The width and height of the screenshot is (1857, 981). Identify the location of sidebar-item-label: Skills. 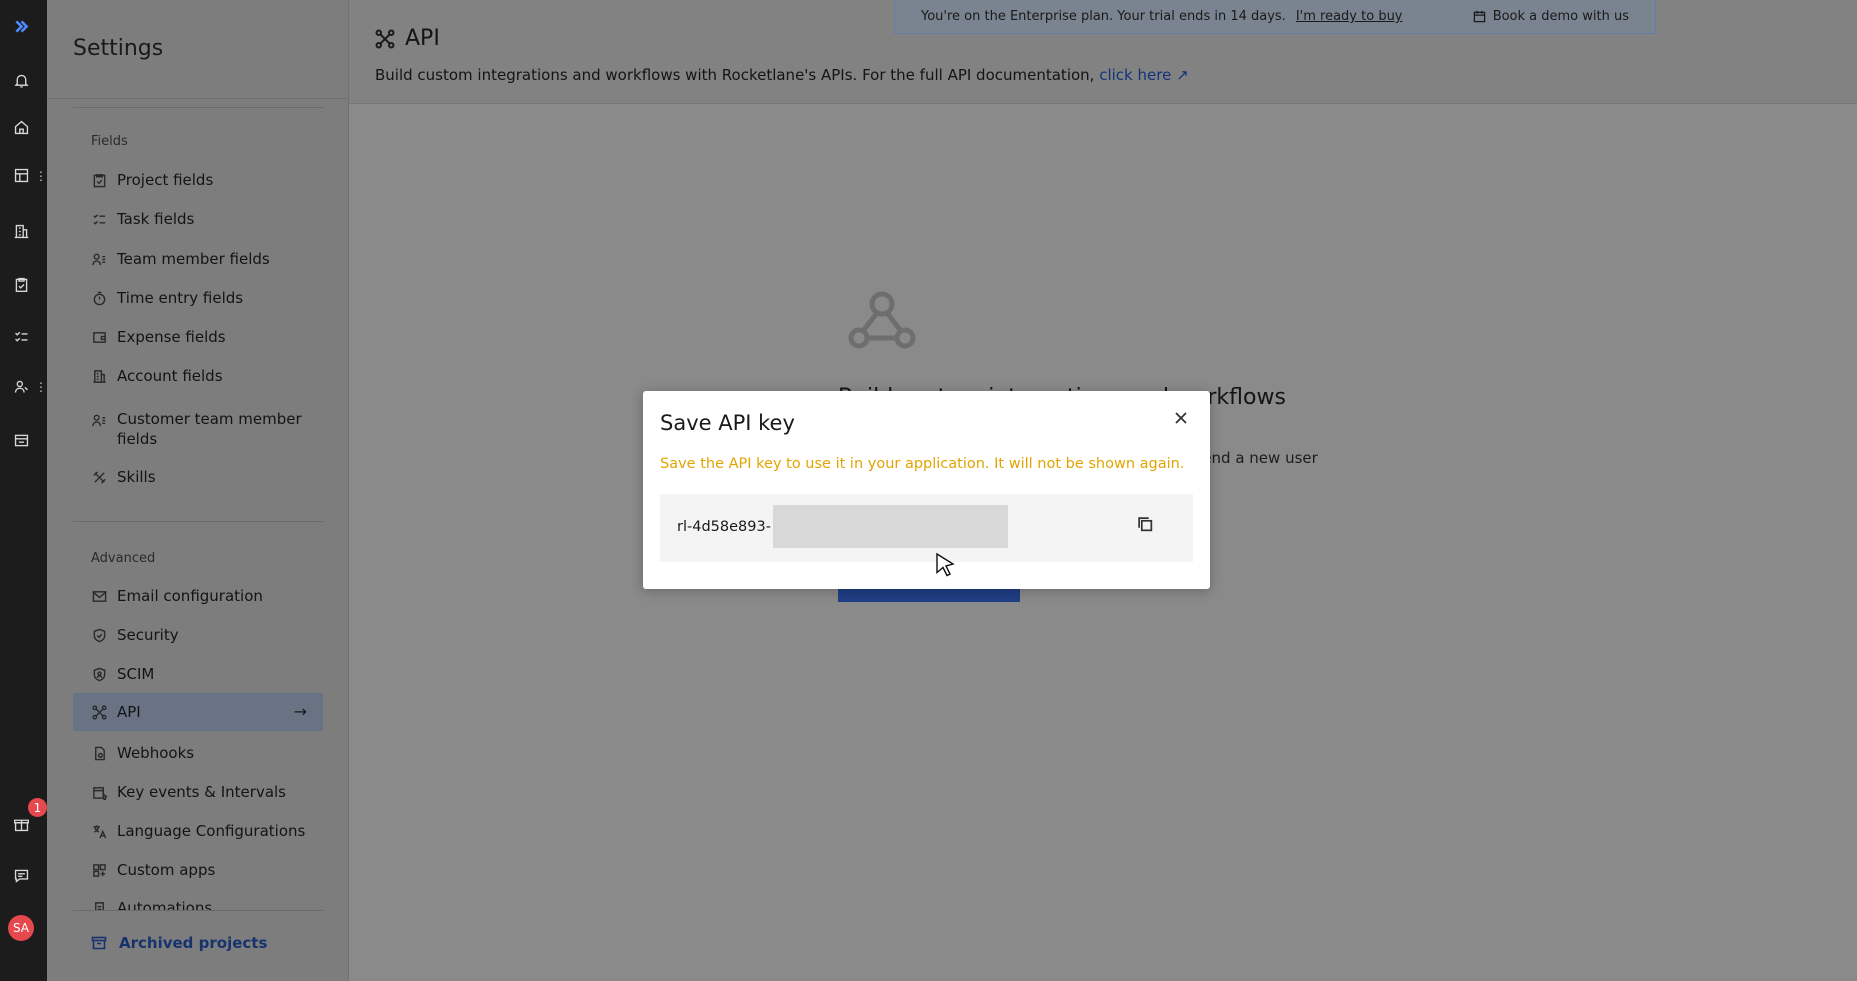
(136, 477).